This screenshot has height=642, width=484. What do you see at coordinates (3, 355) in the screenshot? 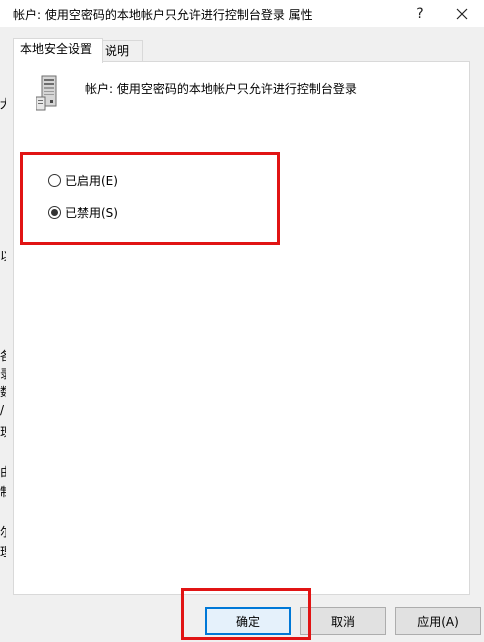
I see `bg-fragment: 各` at bounding box center [3, 355].